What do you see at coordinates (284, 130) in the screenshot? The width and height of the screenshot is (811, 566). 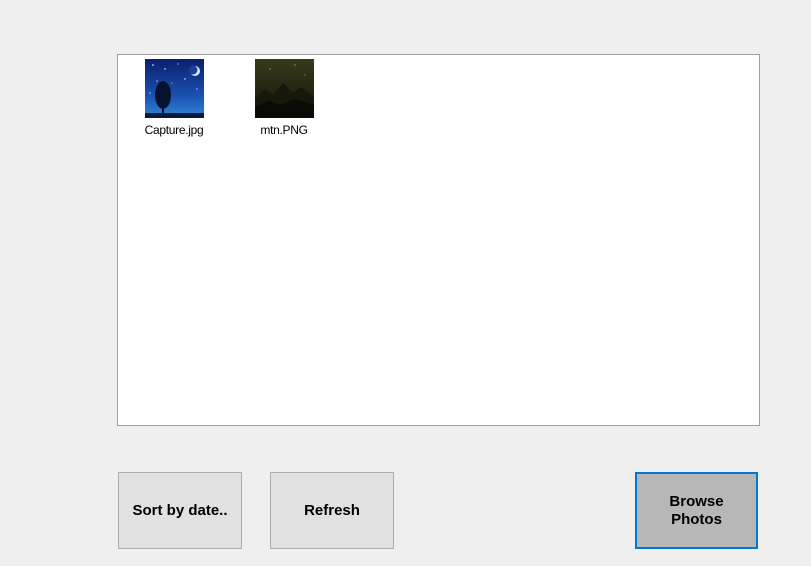 I see `photo-name: mtn.PNG` at bounding box center [284, 130].